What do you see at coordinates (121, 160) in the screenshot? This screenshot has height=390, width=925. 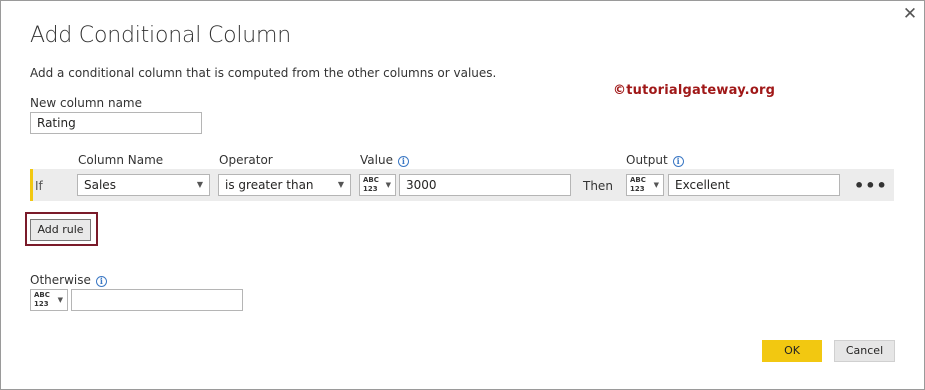 I see `column-name-header: Column Name` at bounding box center [121, 160].